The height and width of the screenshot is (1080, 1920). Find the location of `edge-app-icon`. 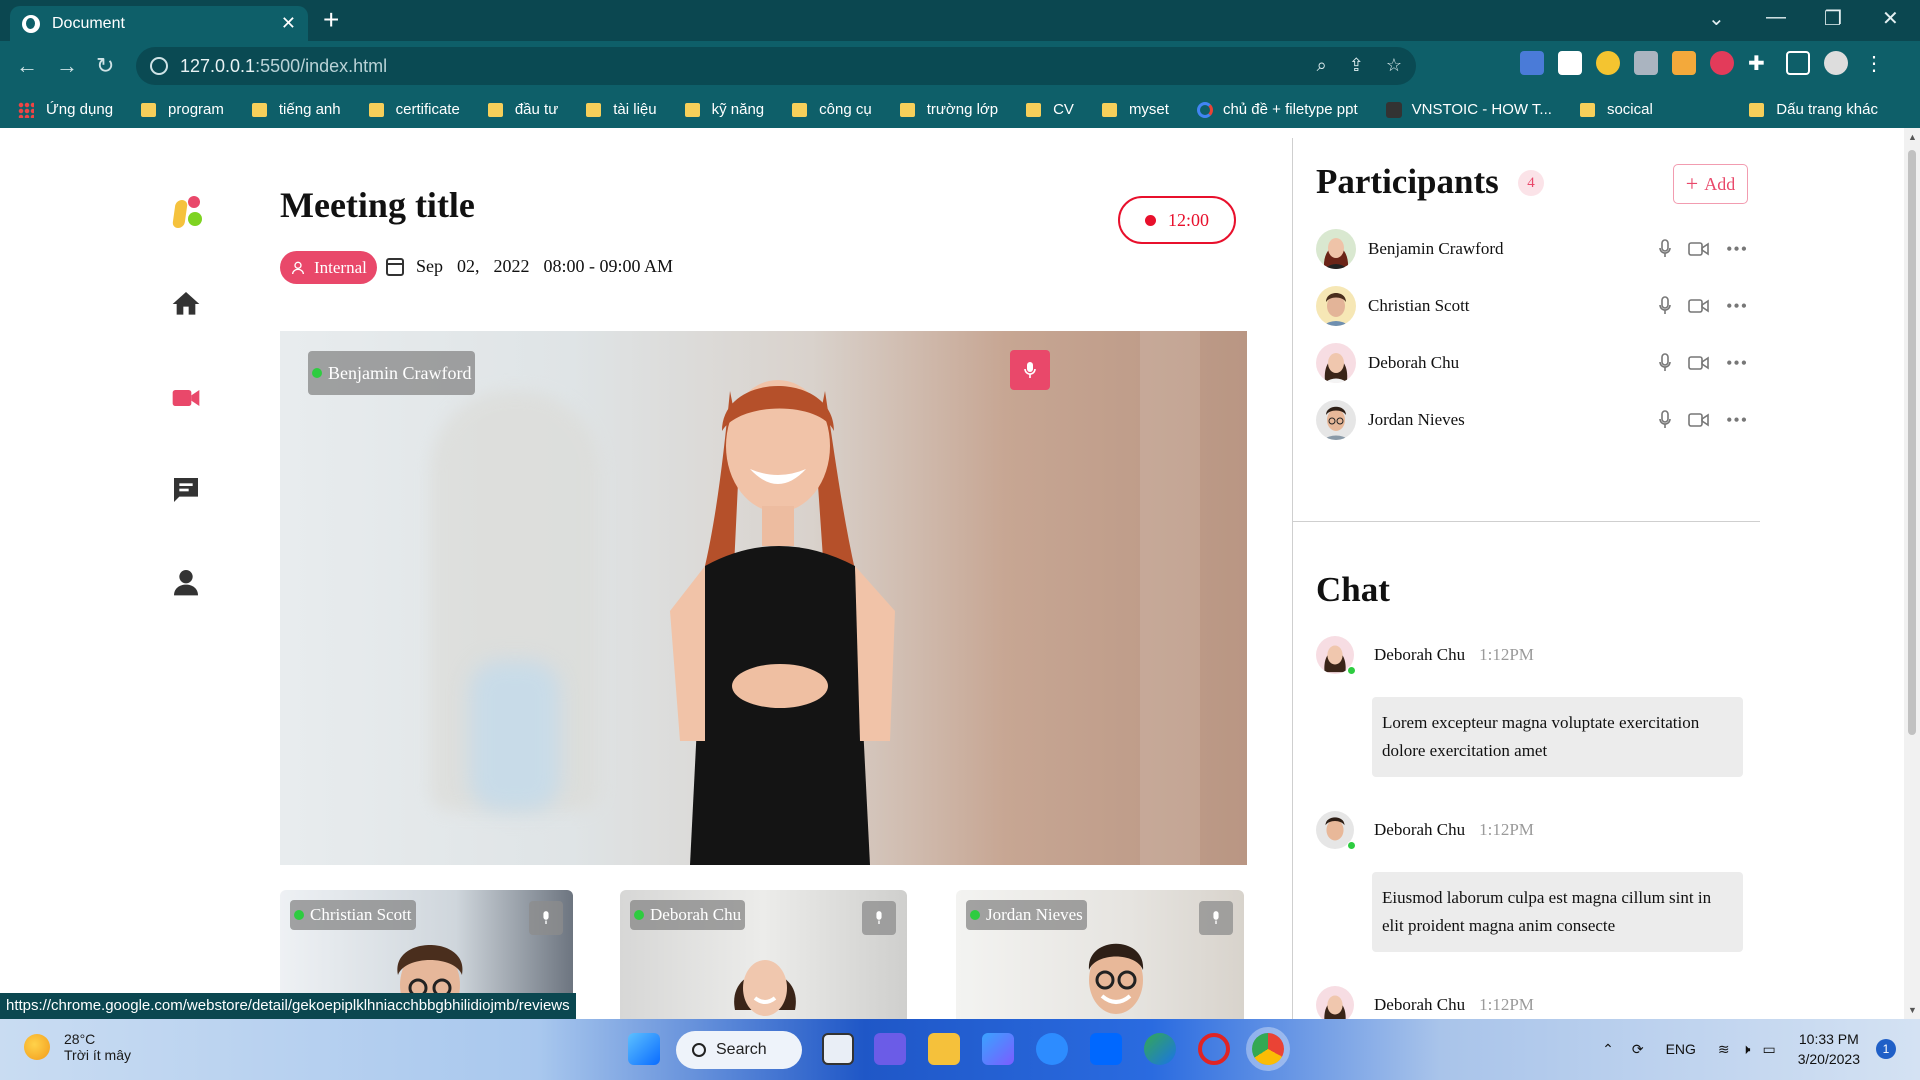

edge-app-icon is located at coordinates (998, 1049).